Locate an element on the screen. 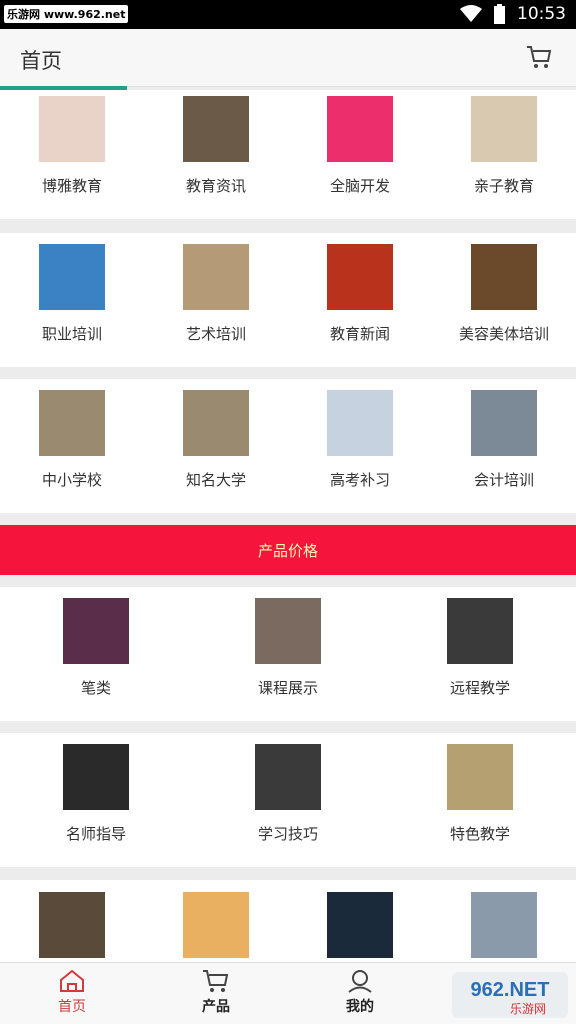 This screenshot has height=1024, width=576. category-row: 中小学校 知名大学 高考补习 会计培训 is located at coordinates (288, 446).